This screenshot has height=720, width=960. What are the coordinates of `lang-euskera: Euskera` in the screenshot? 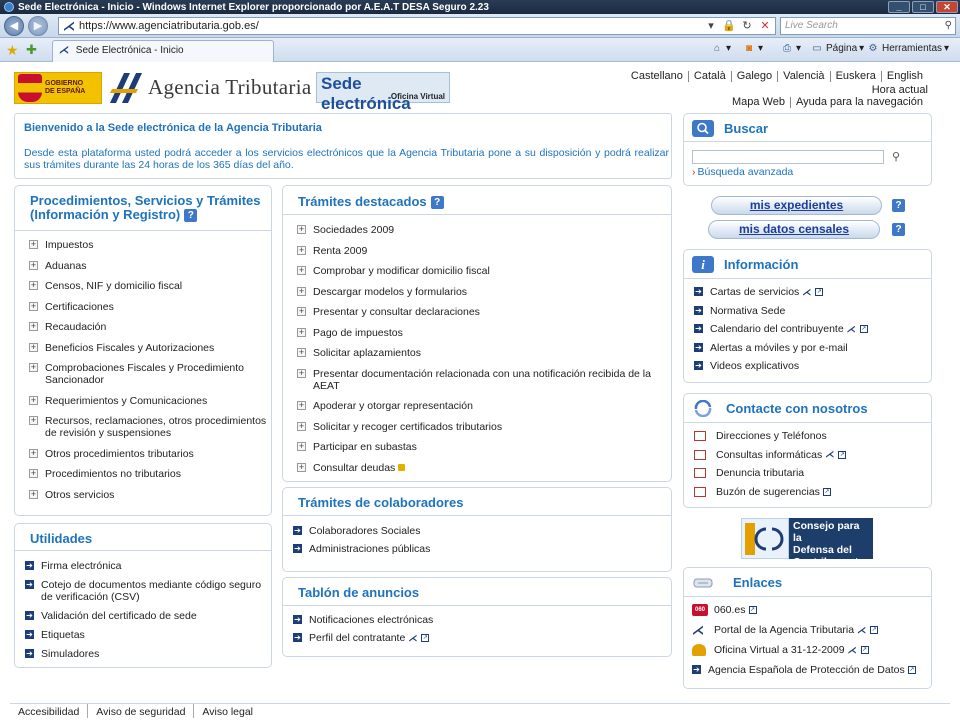 It's located at (855, 76).